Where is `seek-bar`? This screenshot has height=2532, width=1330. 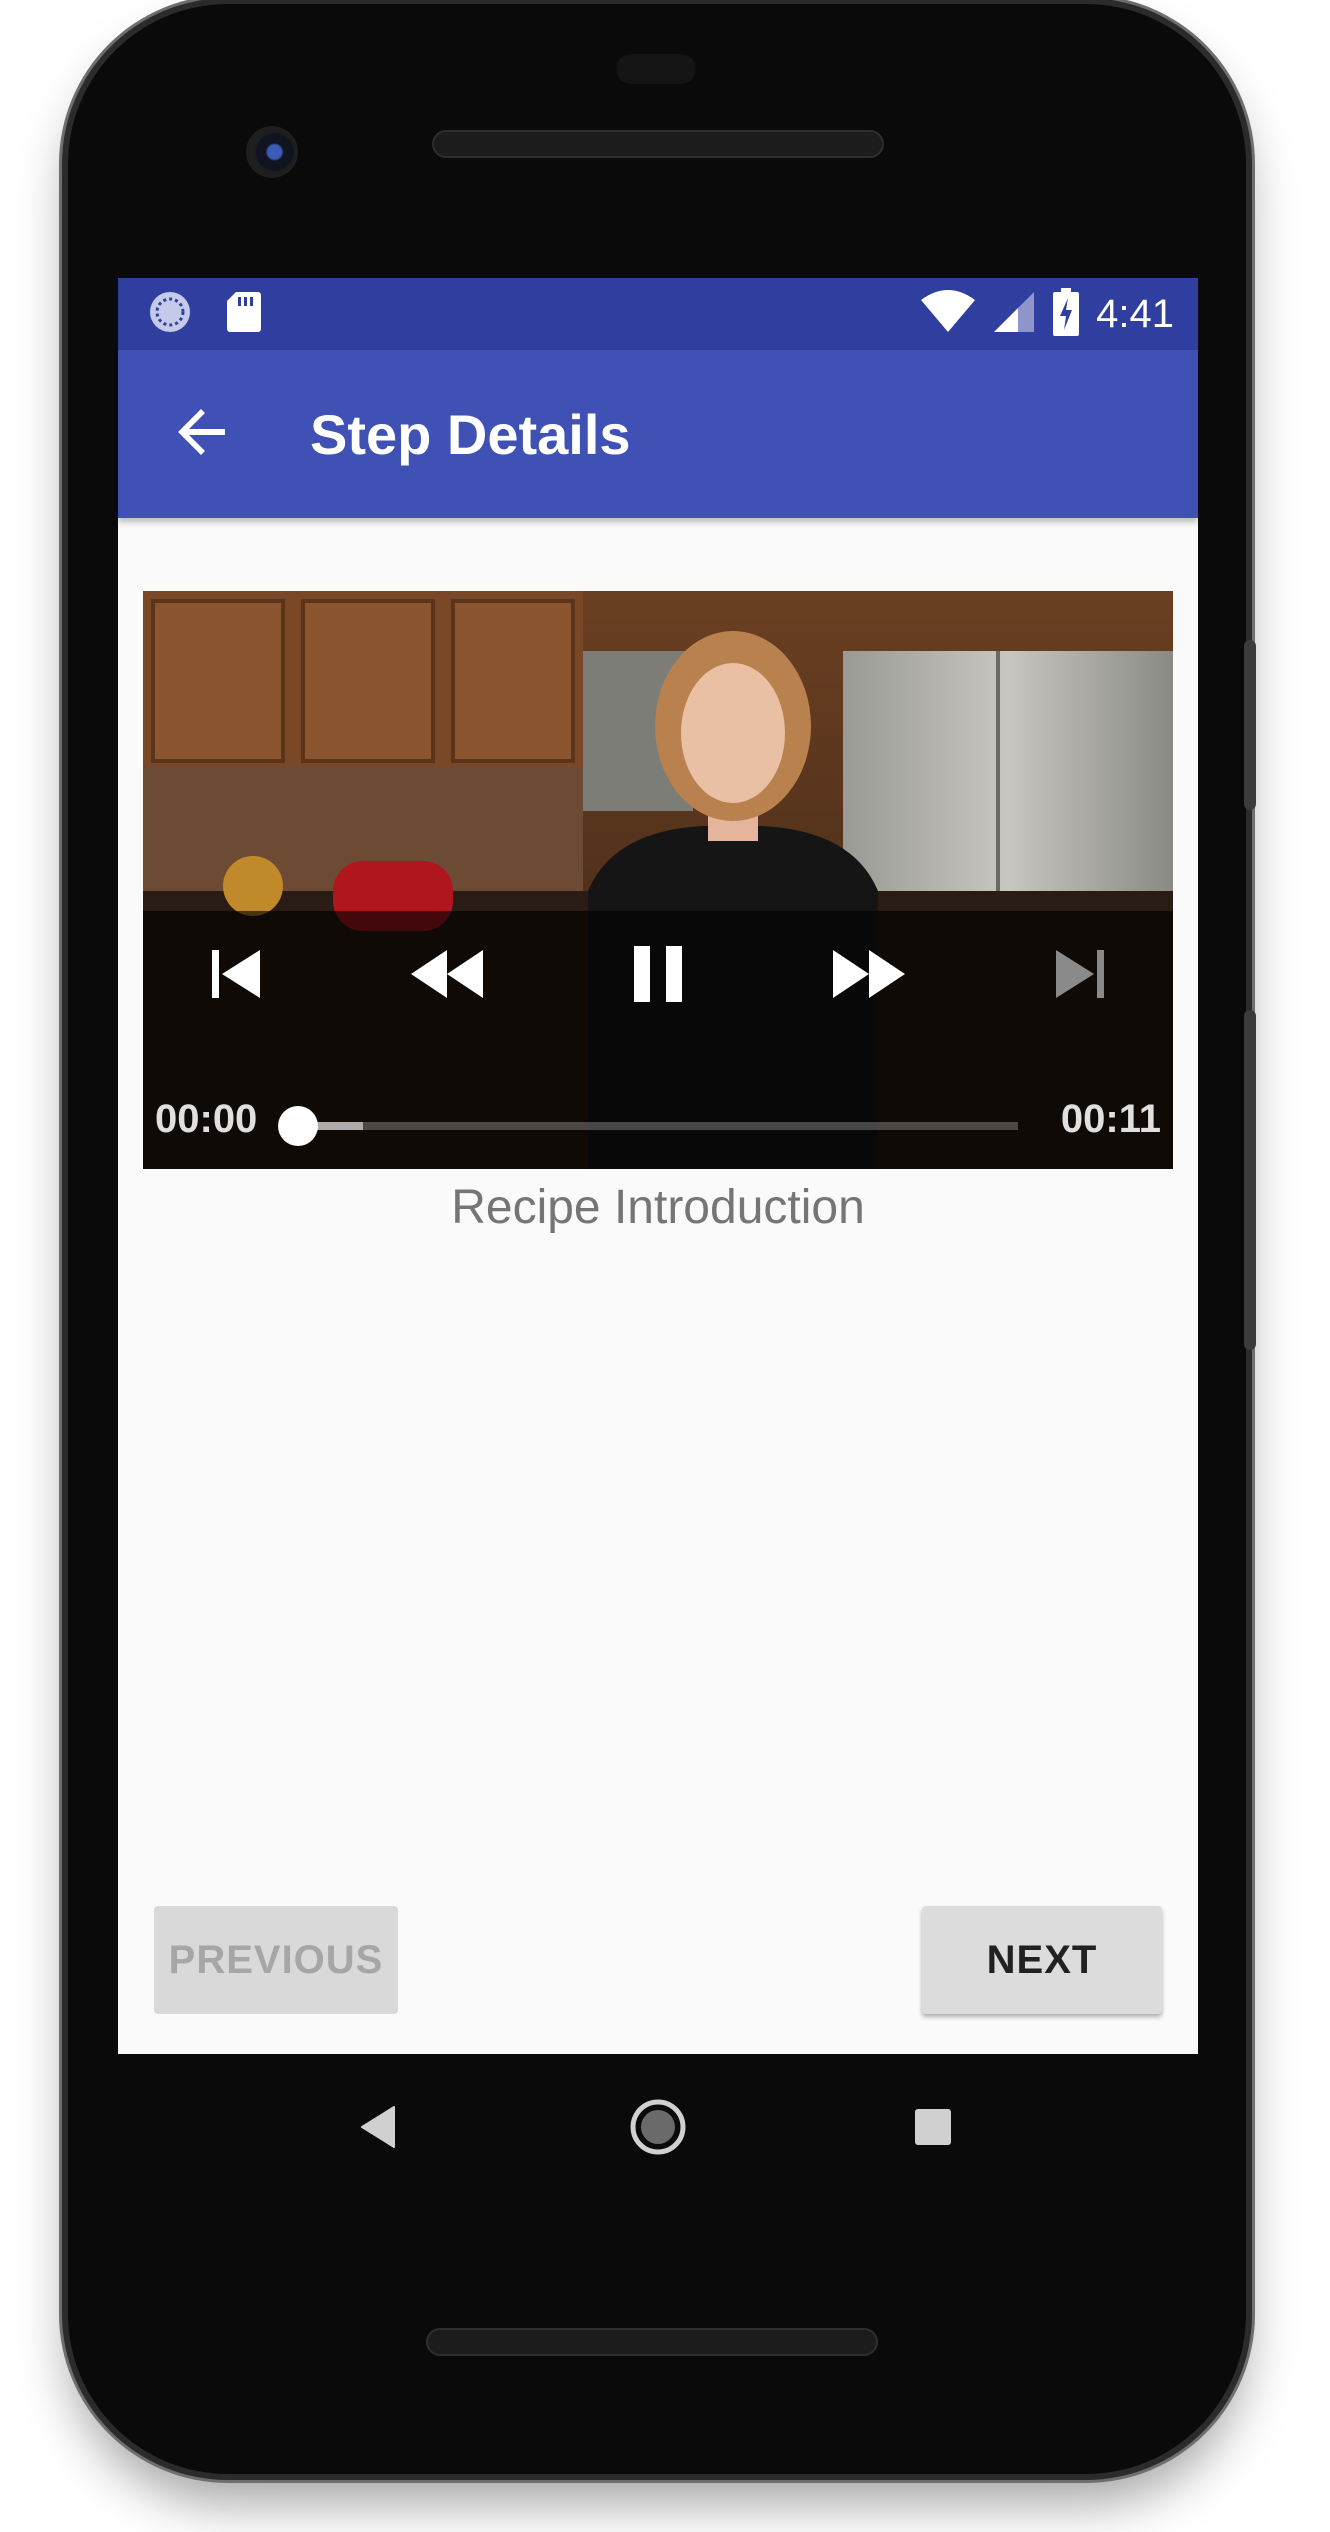 seek-bar is located at coordinates (658, 1126).